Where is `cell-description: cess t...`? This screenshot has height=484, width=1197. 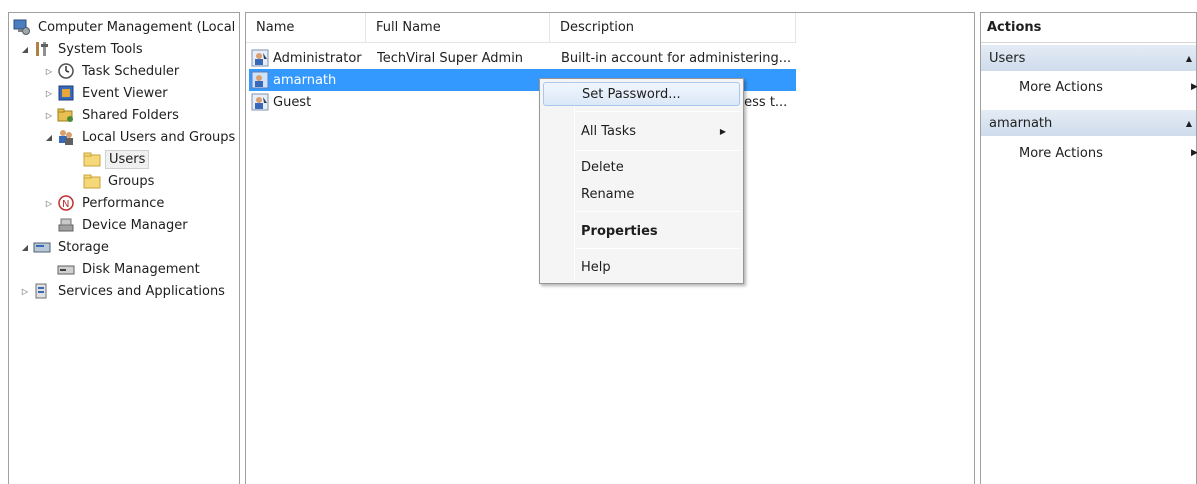 cell-description: cess t... is located at coordinates (762, 102).